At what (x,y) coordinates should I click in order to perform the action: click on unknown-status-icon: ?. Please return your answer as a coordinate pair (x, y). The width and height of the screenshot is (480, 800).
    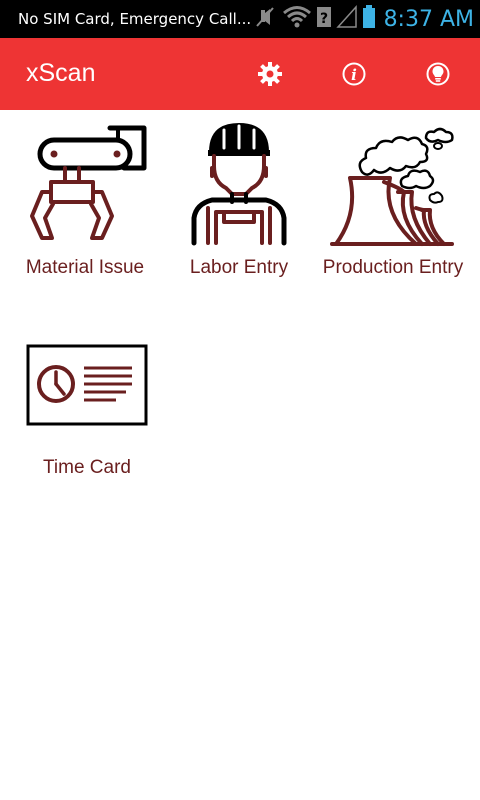
    Looking at the image, I should click on (324, 19).